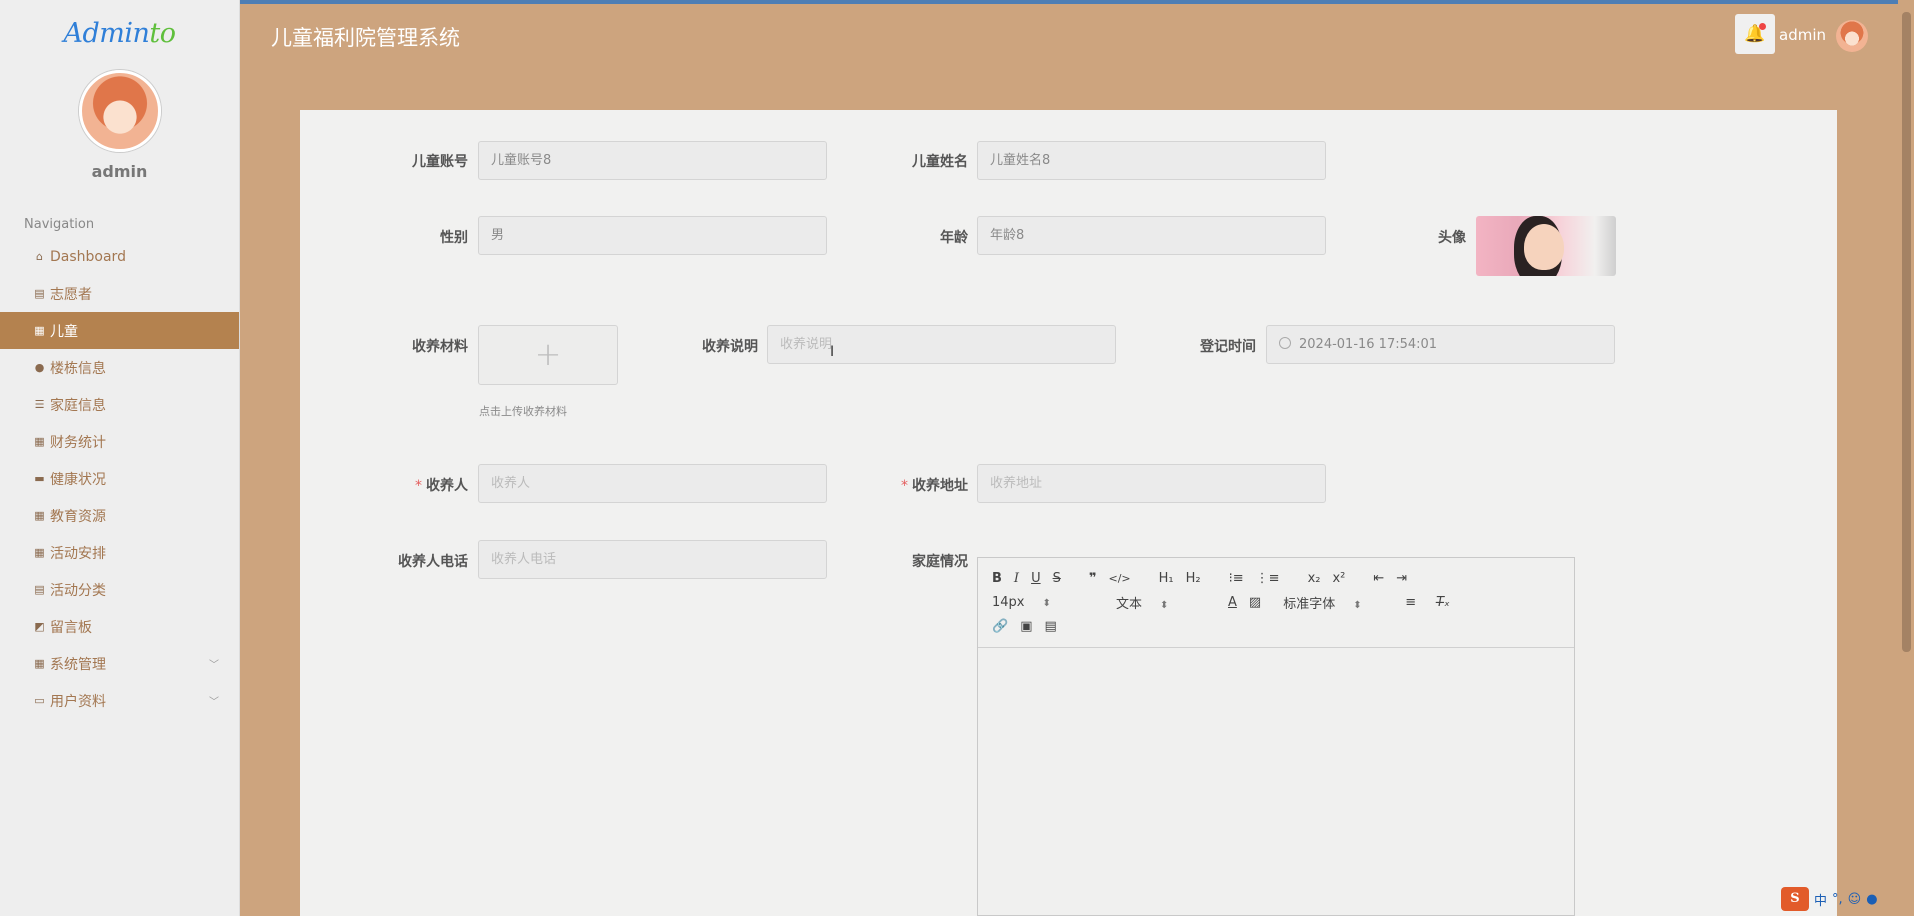 This screenshot has width=1914, height=916. What do you see at coordinates (1755, 34) in the screenshot?
I see `notification-button: 🔔` at bounding box center [1755, 34].